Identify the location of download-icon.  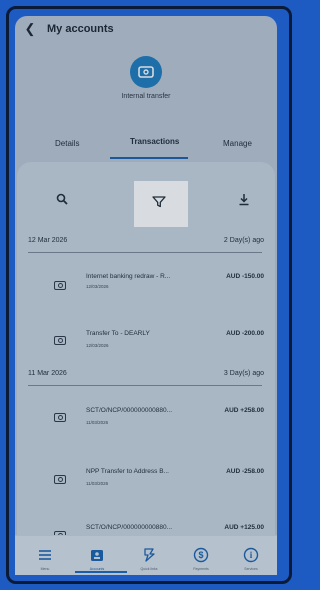
(244, 199).